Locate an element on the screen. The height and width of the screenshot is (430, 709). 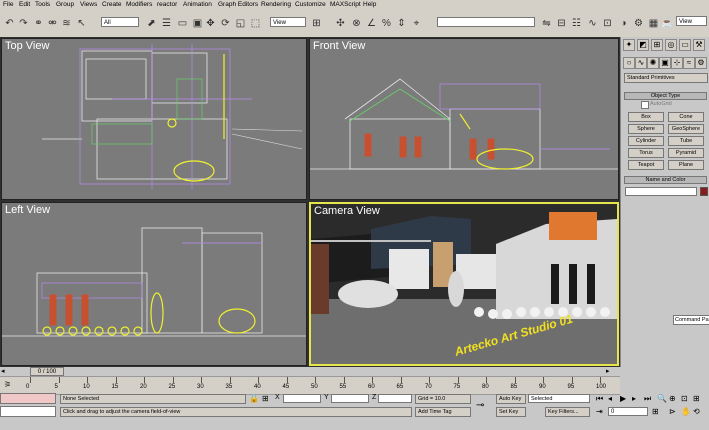
mirror-icon: ⇋ is located at coordinates (546, 23).